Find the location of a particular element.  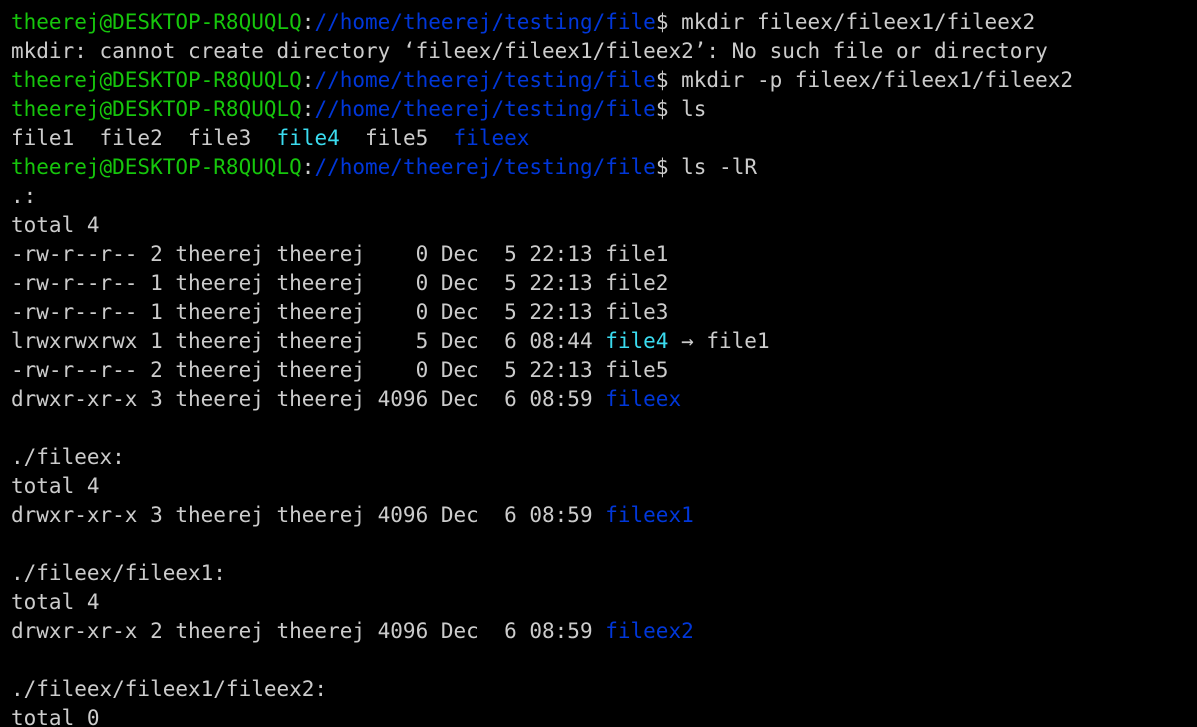

output-line: ./fileex/fileex1: is located at coordinates (542, 573).